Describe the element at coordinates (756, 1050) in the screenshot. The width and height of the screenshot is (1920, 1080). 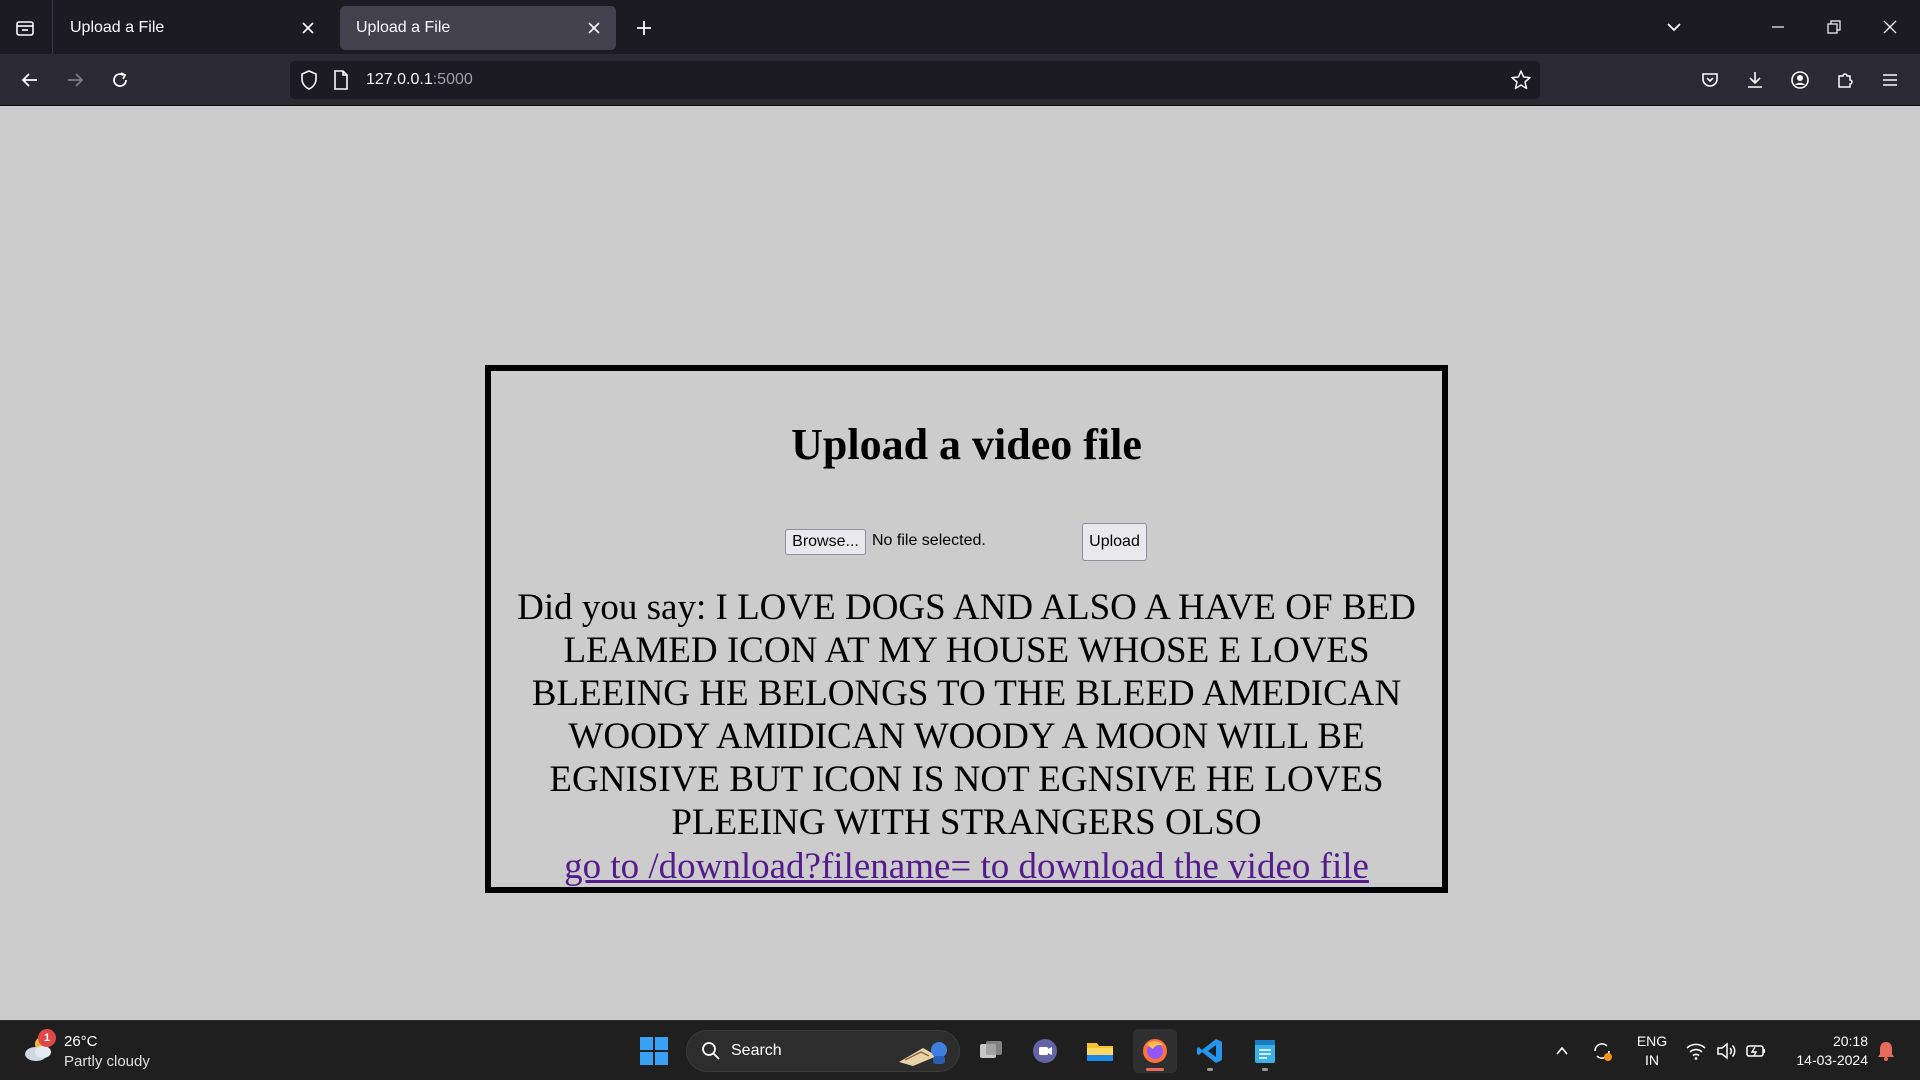
I see `search-label: Search` at that location.